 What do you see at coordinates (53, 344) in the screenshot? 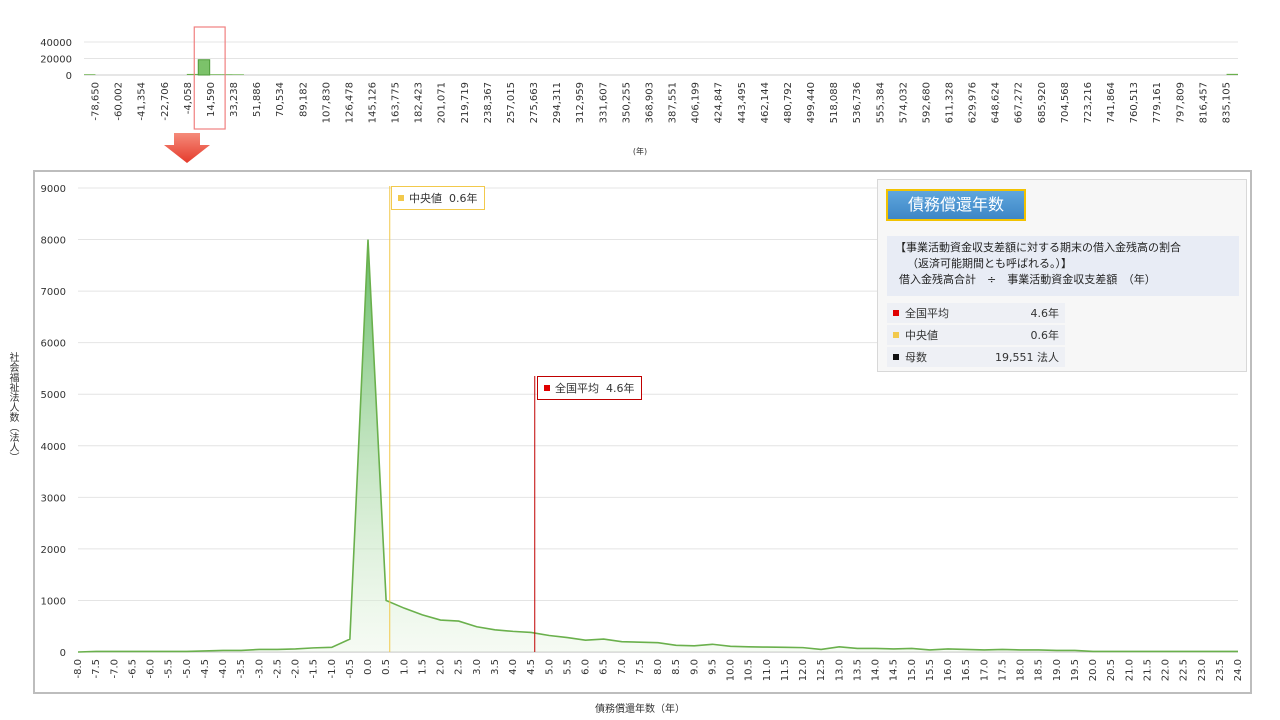
I see `main-y-tick: 6000` at bounding box center [53, 344].